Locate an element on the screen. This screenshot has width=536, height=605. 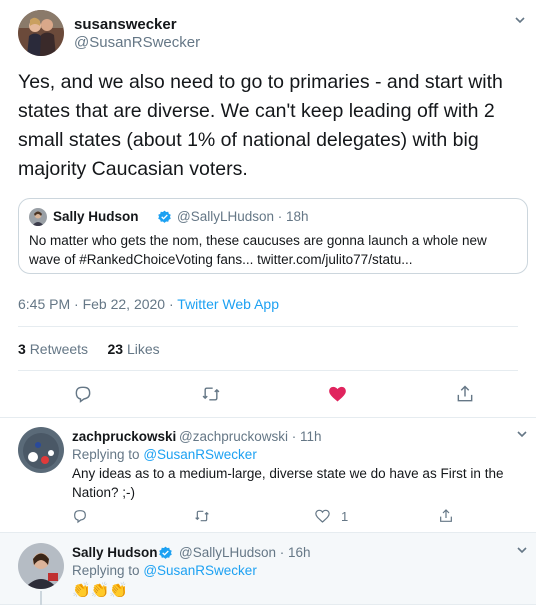
retweets-stat: 3 Retweets is located at coordinates (53, 349).